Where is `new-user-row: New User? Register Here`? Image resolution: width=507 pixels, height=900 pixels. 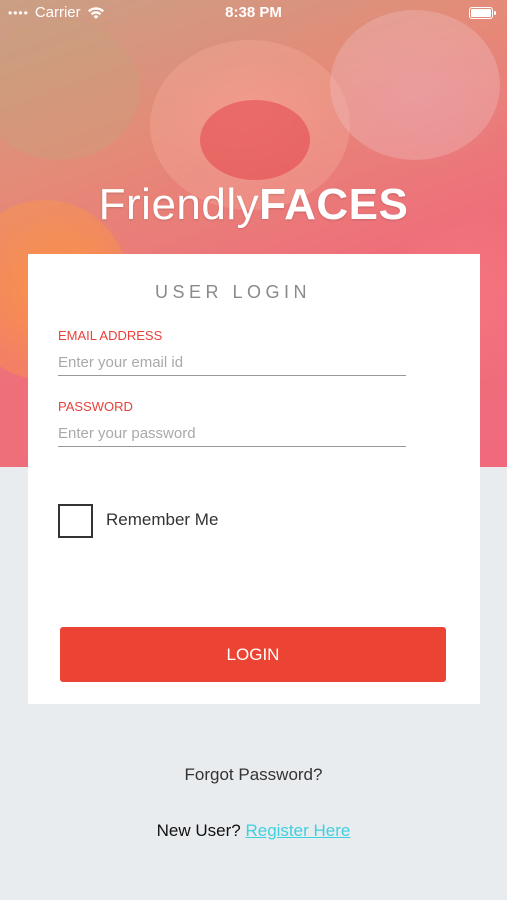 new-user-row: New User? Register Here is located at coordinates (253, 831).